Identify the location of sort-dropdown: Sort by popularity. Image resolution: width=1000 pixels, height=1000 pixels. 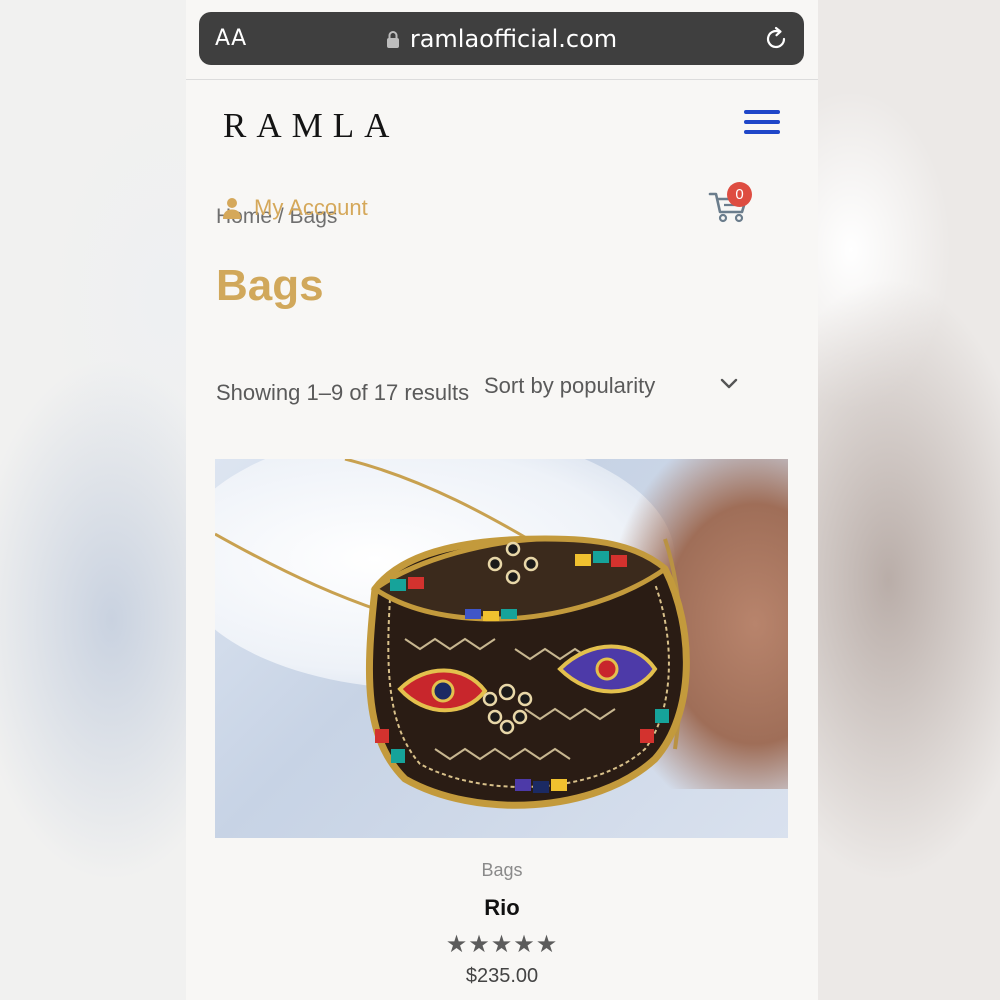
(614, 389).